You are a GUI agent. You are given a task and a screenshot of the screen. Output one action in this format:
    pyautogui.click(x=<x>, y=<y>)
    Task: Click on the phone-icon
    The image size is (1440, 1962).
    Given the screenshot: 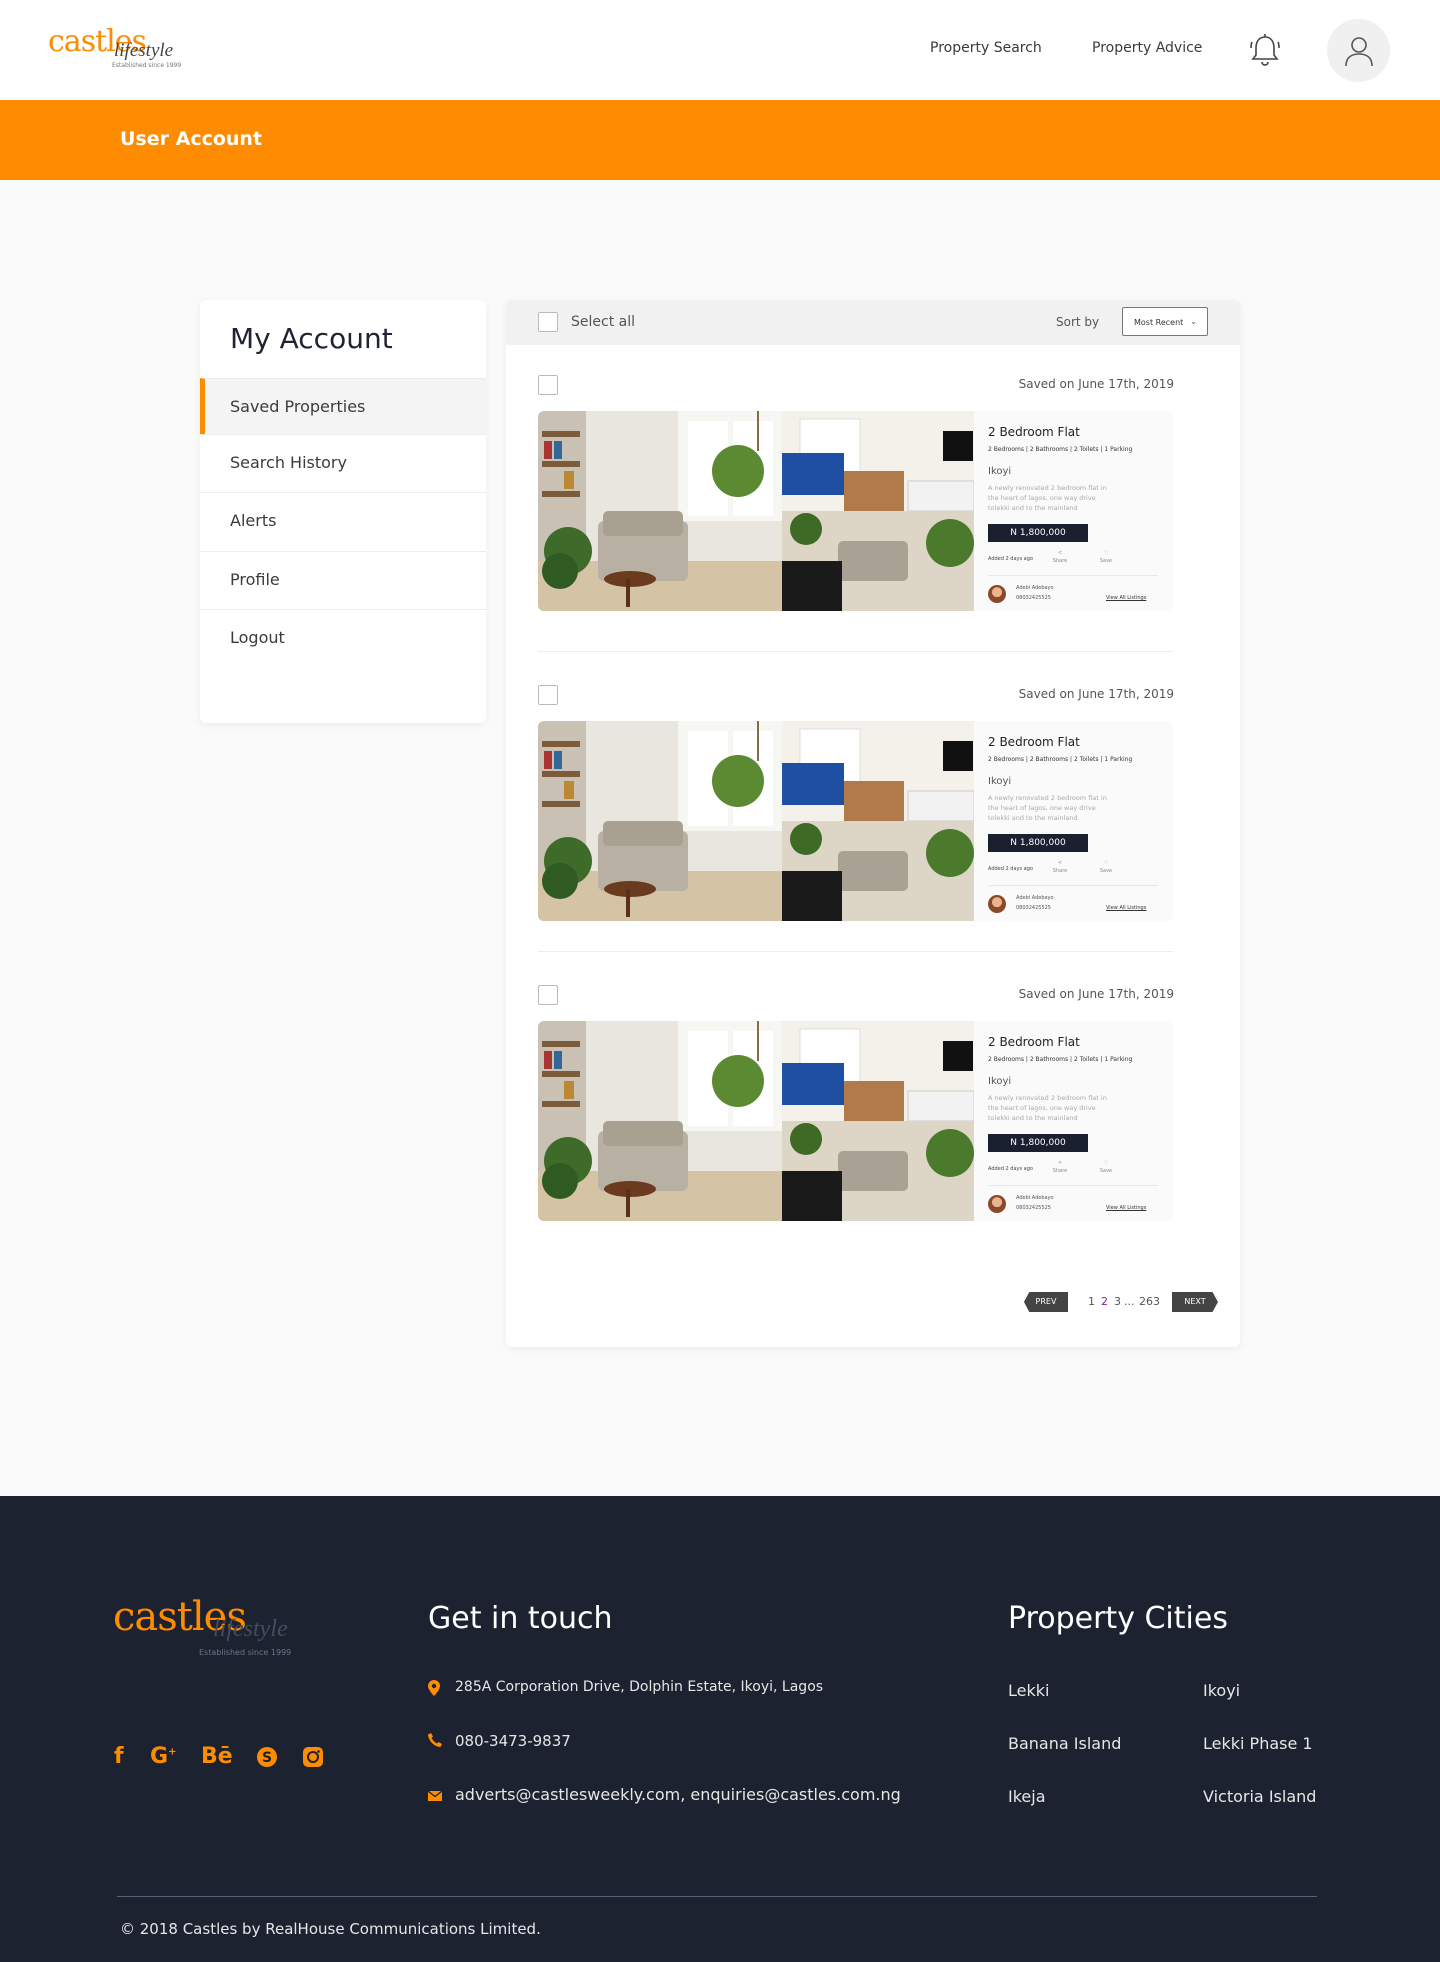 What is the action you would take?
    pyautogui.click(x=435, y=1741)
    